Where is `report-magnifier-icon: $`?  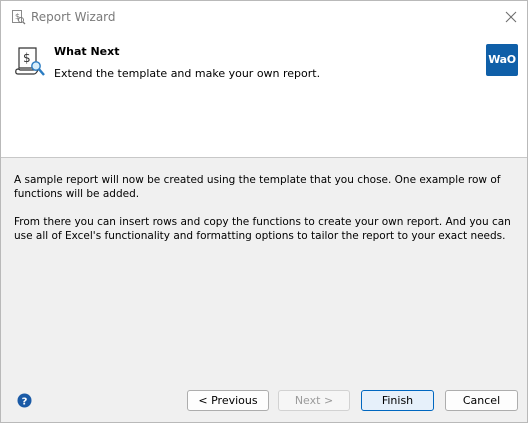 report-magnifier-icon: $ is located at coordinates (30, 61).